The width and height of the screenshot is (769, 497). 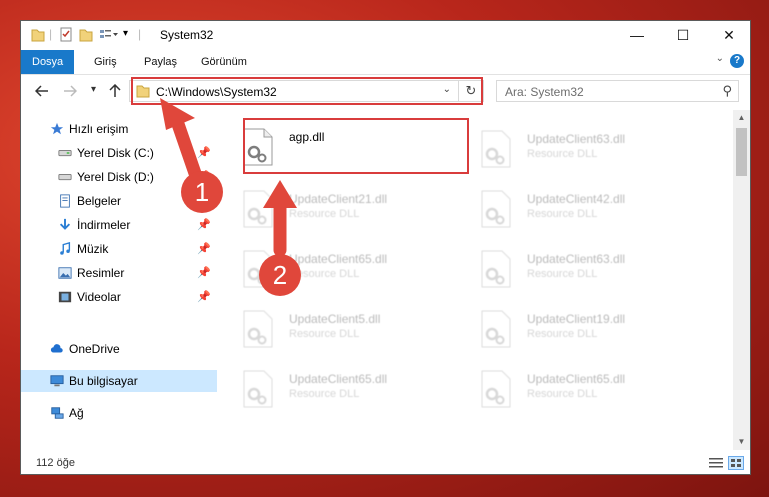 I want to click on file-name: UpdateClient5.dll, so click(x=335, y=319).